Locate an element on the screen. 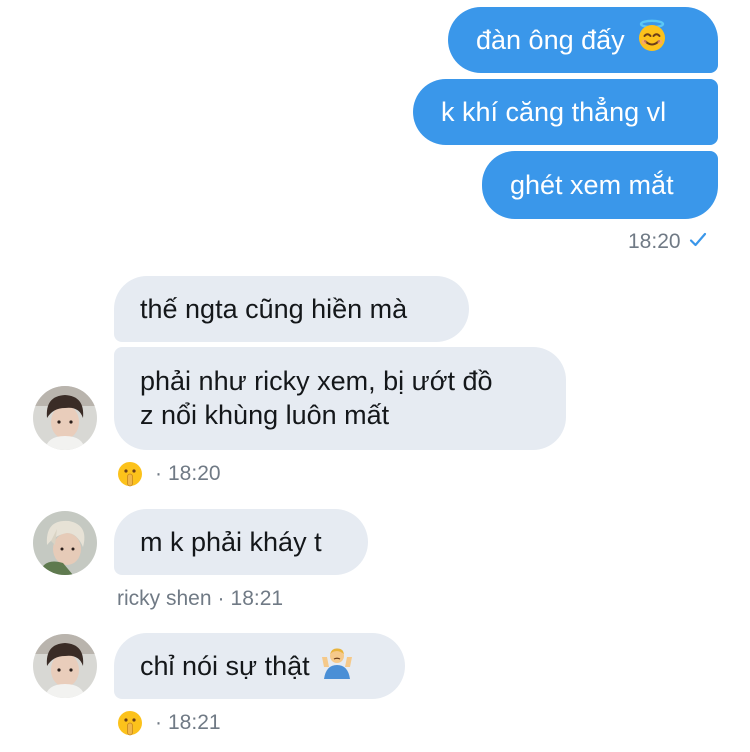 The width and height of the screenshot is (750, 752). person-shrugging-icon is located at coordinates (337, 666).